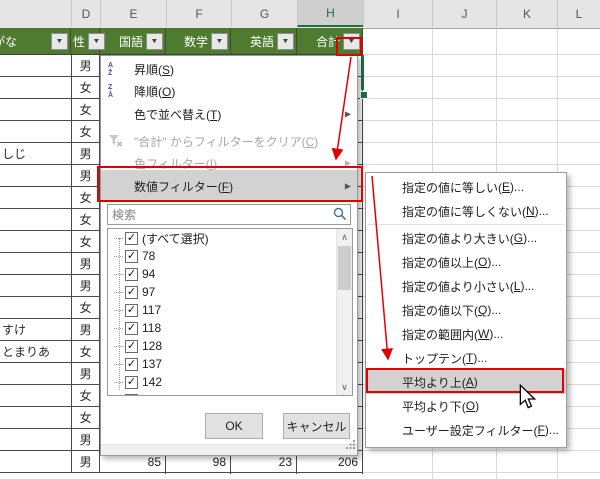 The width and height of the screenshot is (600, 479). What do you see at coordinates (344, 312) in the screenshot?
I see `scrollbar: ∧ ∨` at bounding box center [344, 312].